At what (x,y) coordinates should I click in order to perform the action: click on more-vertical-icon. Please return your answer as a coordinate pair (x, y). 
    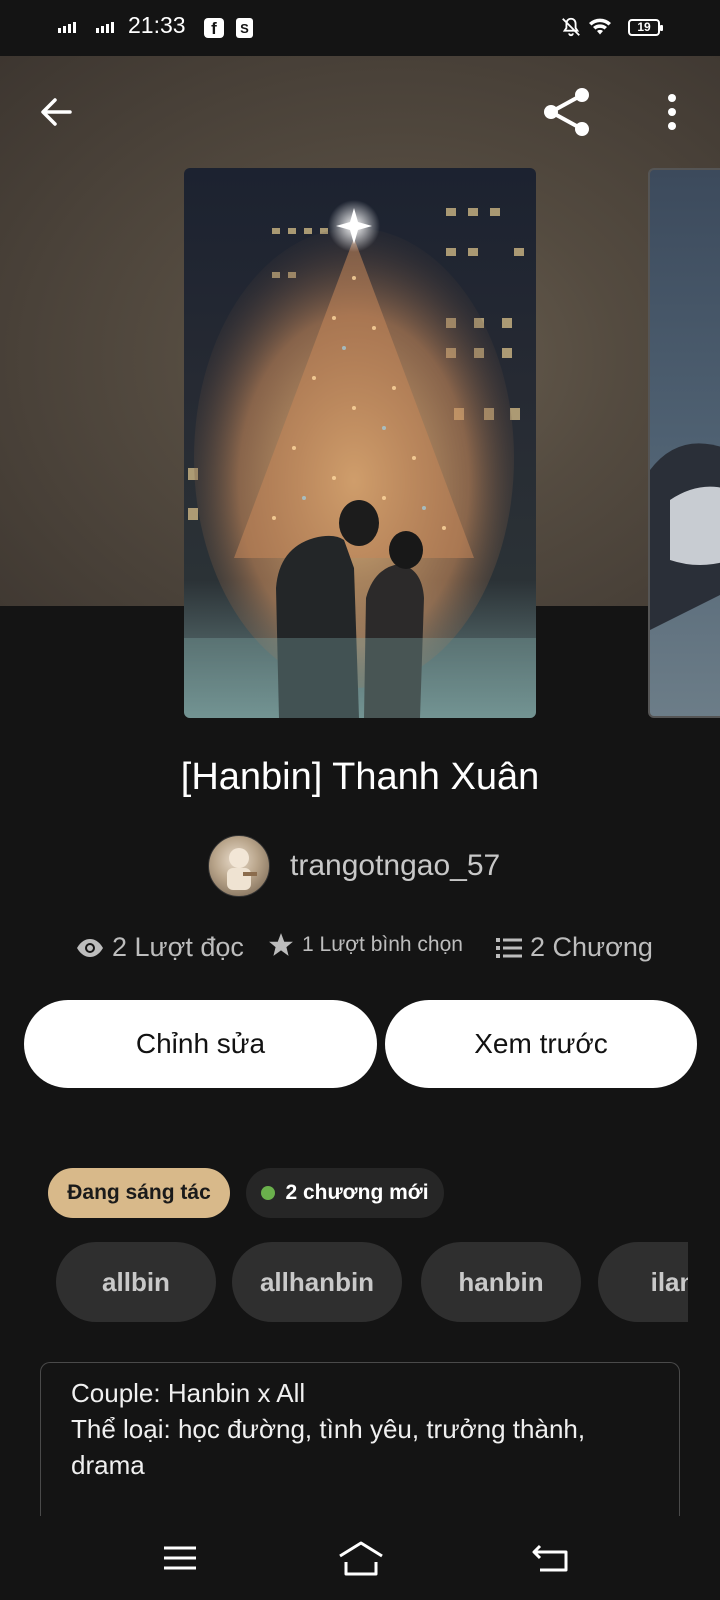
    Looking at the image, I should click on (672, 112).